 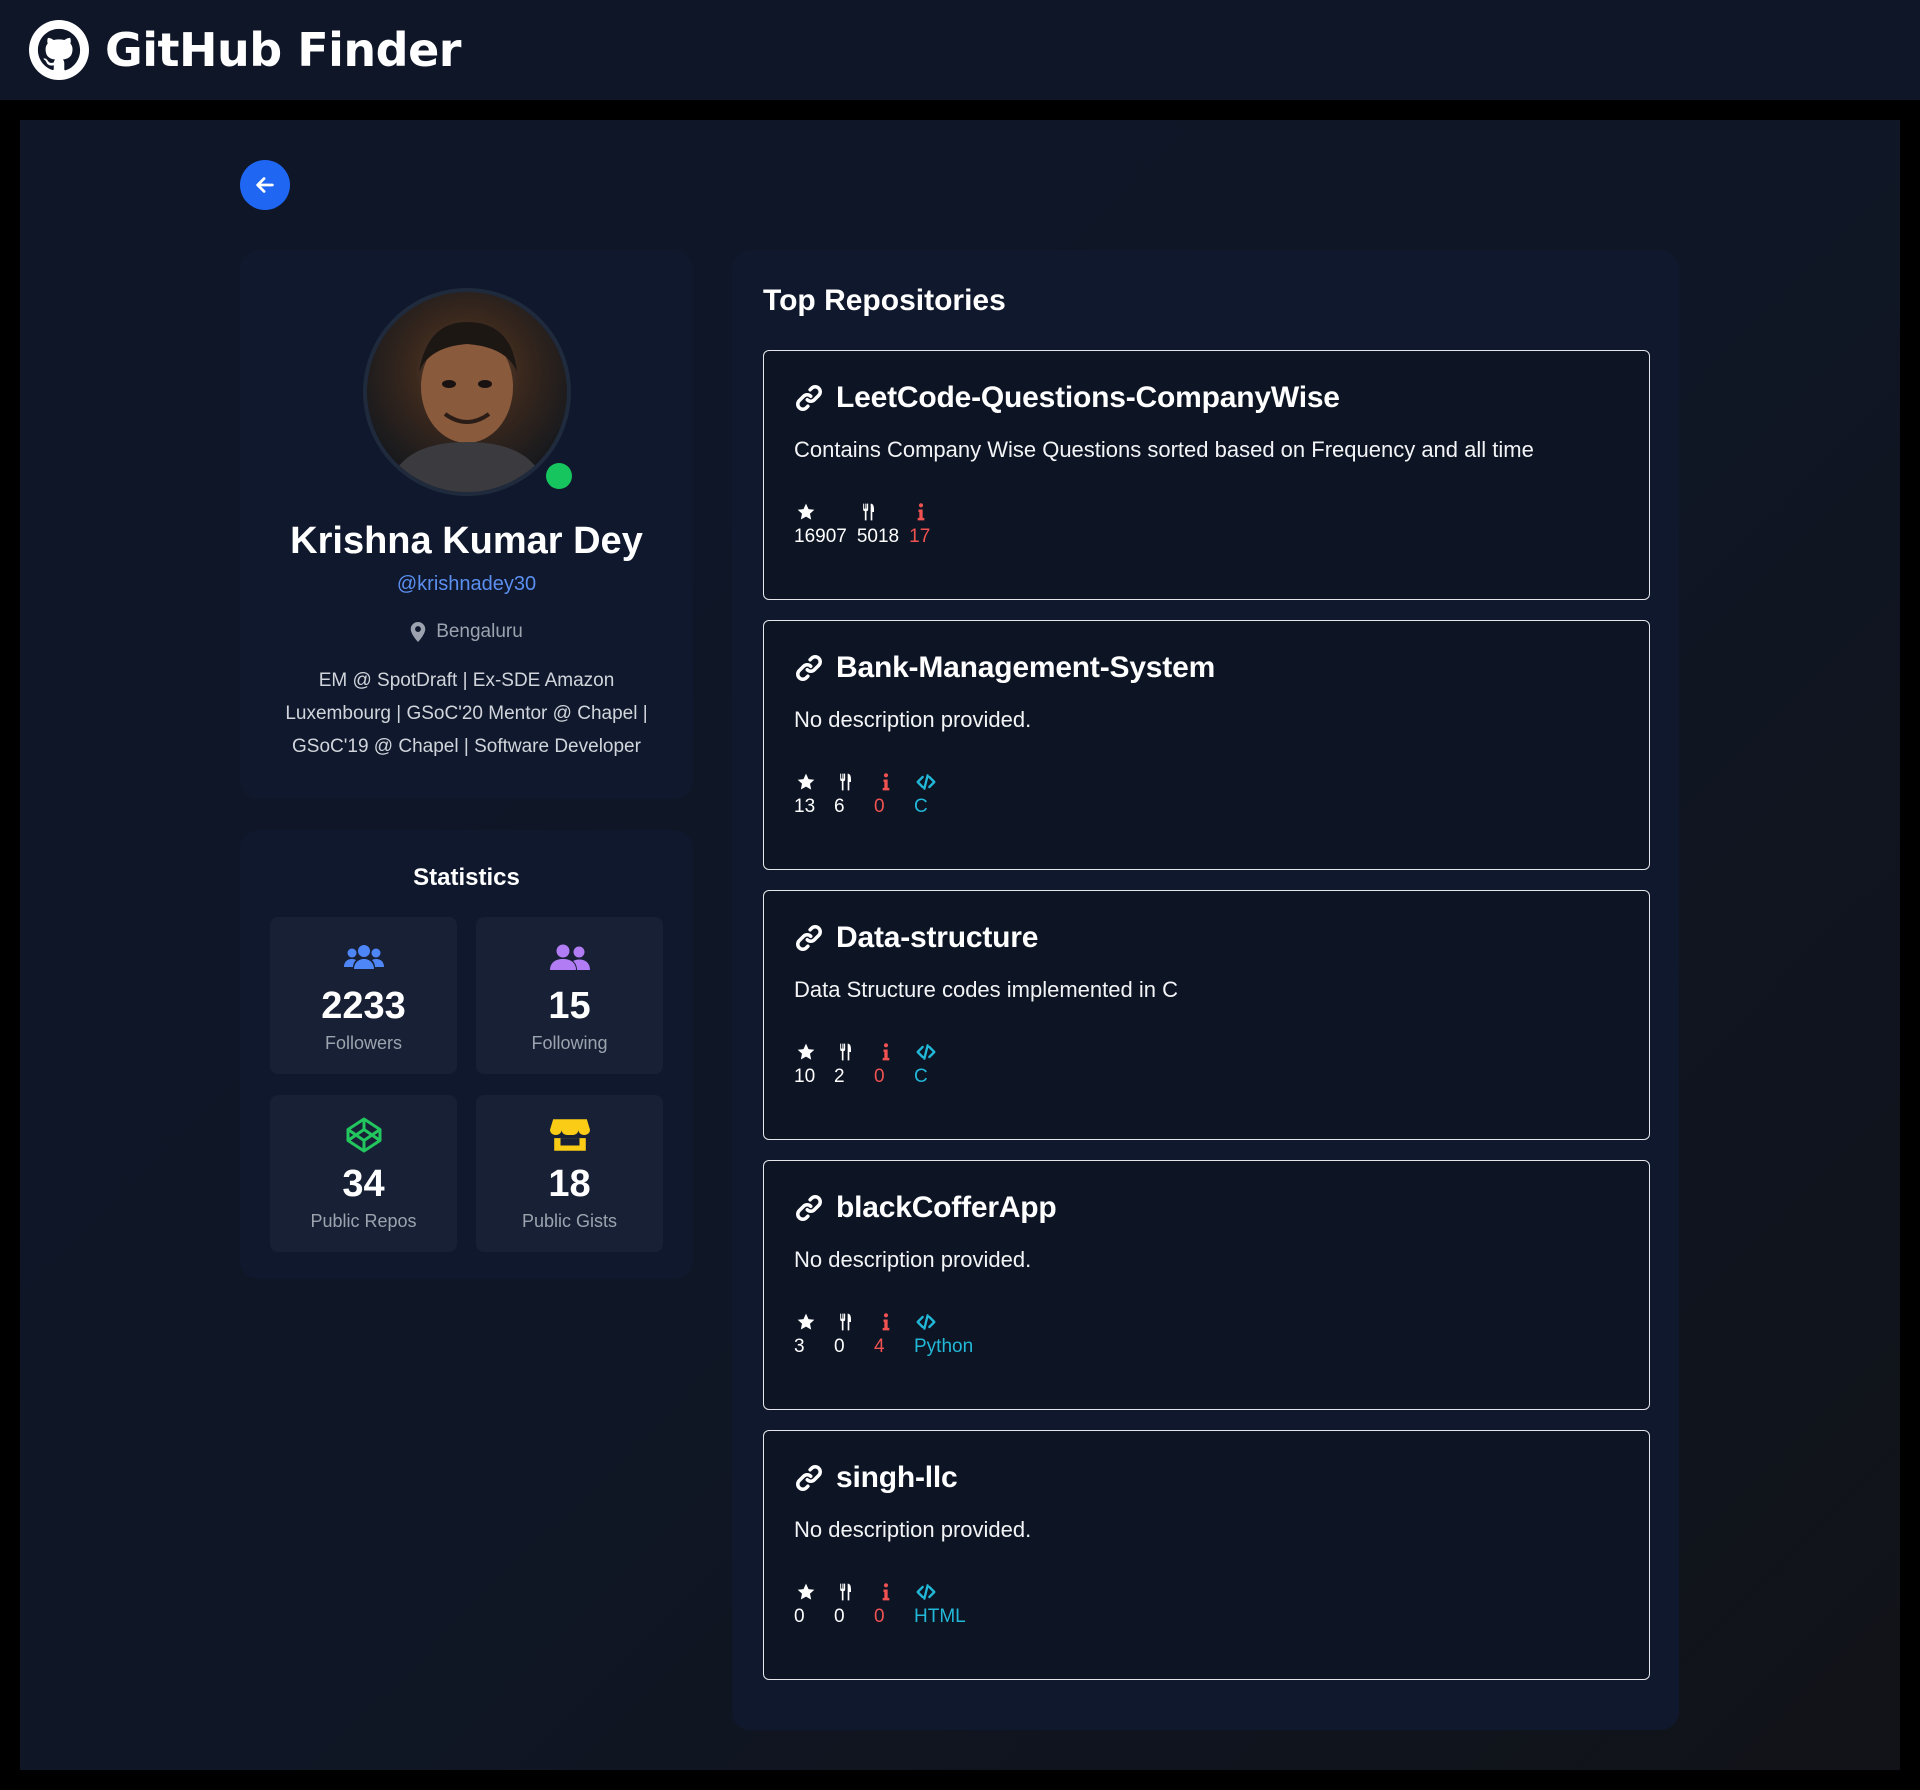 I want to click on repo-meta: 3 0 4 Python, so click(x=883, y=1334).